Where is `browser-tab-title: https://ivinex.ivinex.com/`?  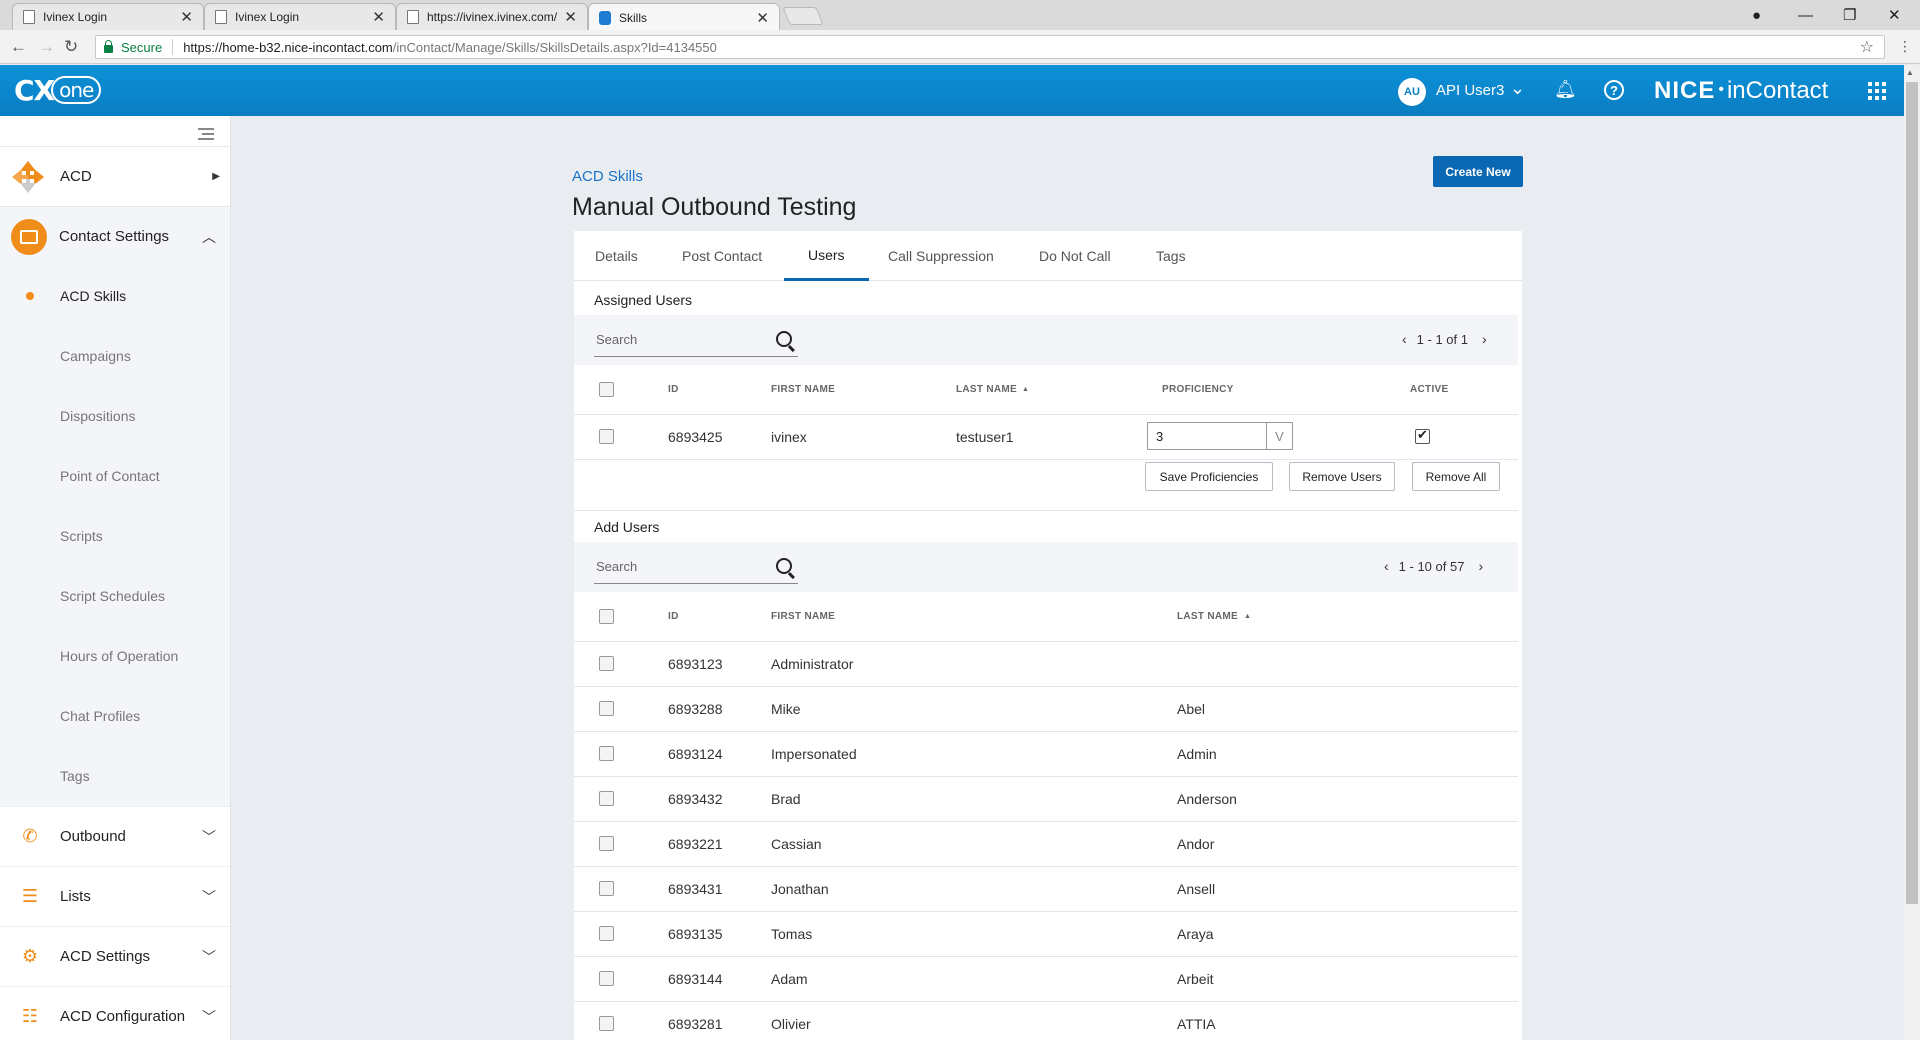
browser-tab-title: https://ivinex.ivinex.com/ is located at coordinates (492, 17).